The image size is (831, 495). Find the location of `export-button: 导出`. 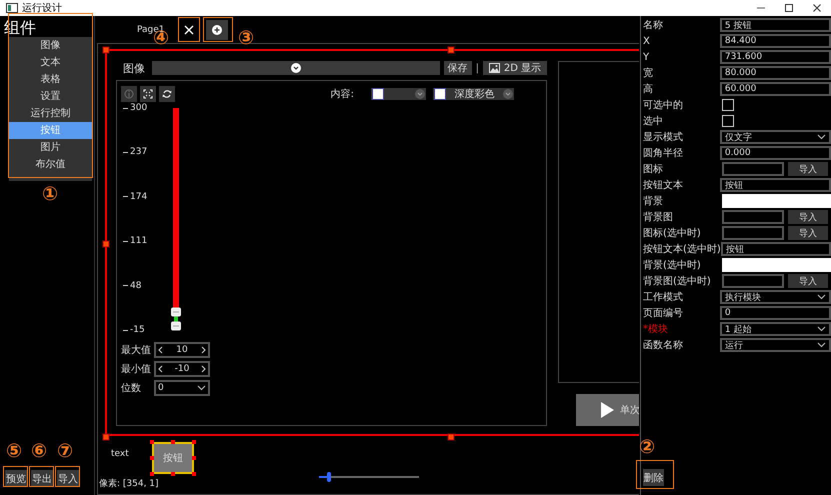

export-button: 导出 is located at coordinates (42, 478).